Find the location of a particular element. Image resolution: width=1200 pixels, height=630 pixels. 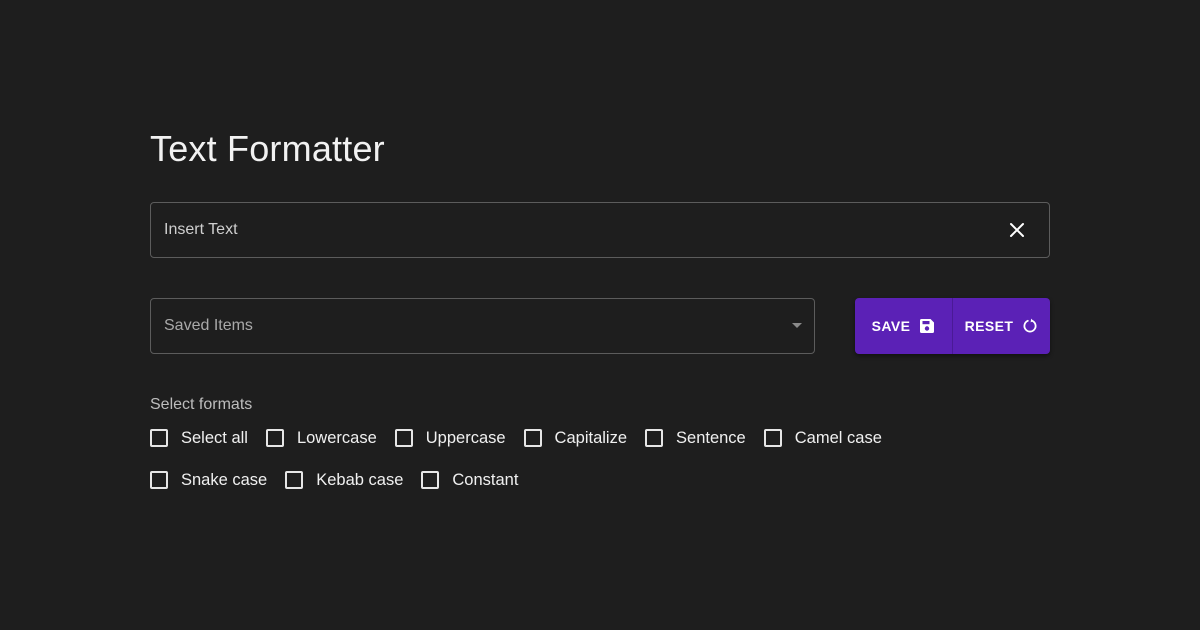

text-input-field is located at coordinates (600, 230).